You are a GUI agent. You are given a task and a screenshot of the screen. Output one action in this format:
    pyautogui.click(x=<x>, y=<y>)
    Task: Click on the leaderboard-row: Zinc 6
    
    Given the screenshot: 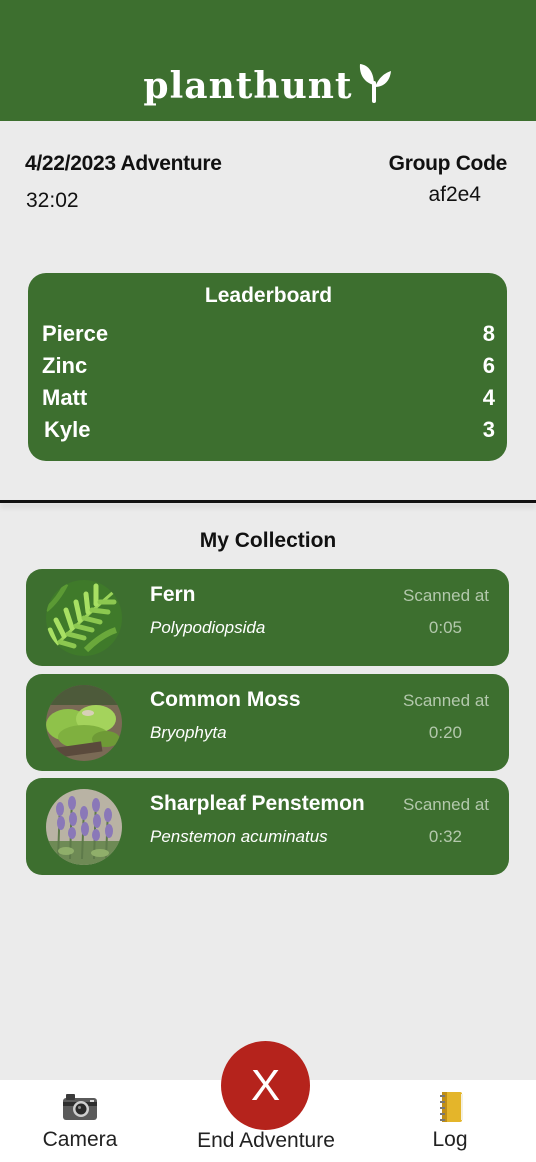 What is the action you would take?
    pyautogui.click(x=268, y=366)
    